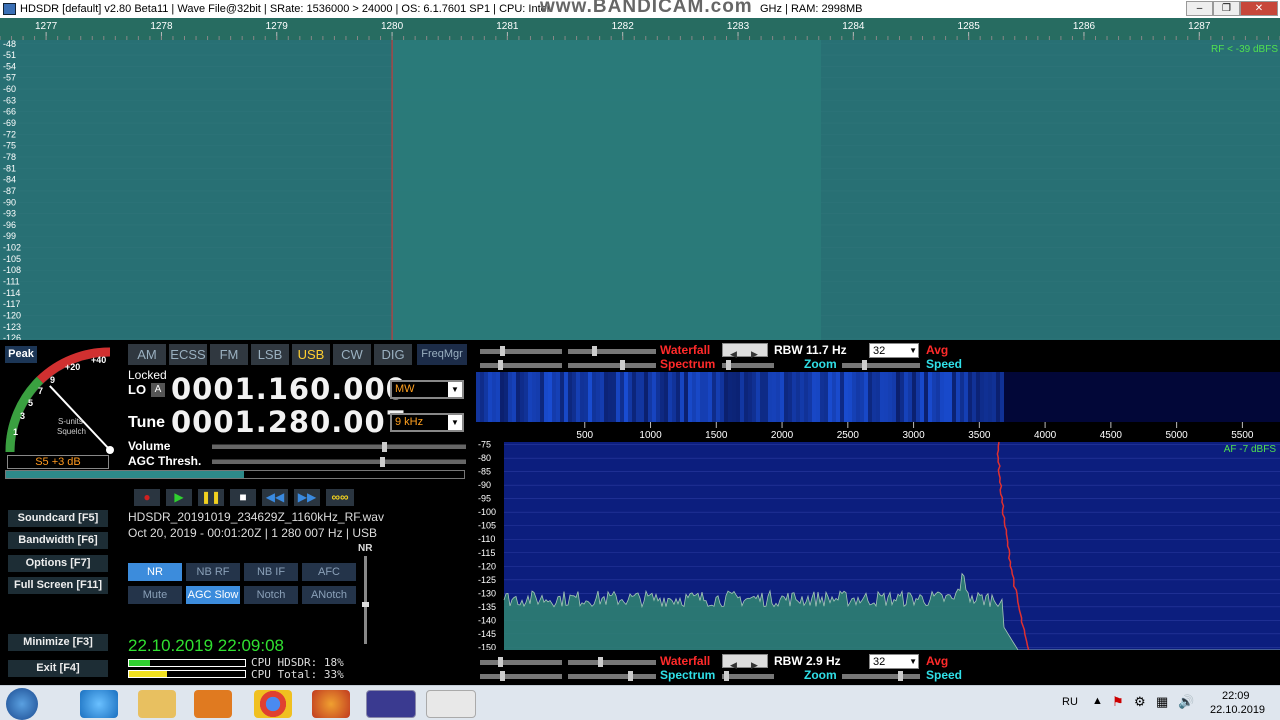 This screenshot has width=1280, height=720. What do you see at coordinates (521, 676) in the screenshot?
I see `af-spectrum-min-slider` at bounding box center [521, 676].